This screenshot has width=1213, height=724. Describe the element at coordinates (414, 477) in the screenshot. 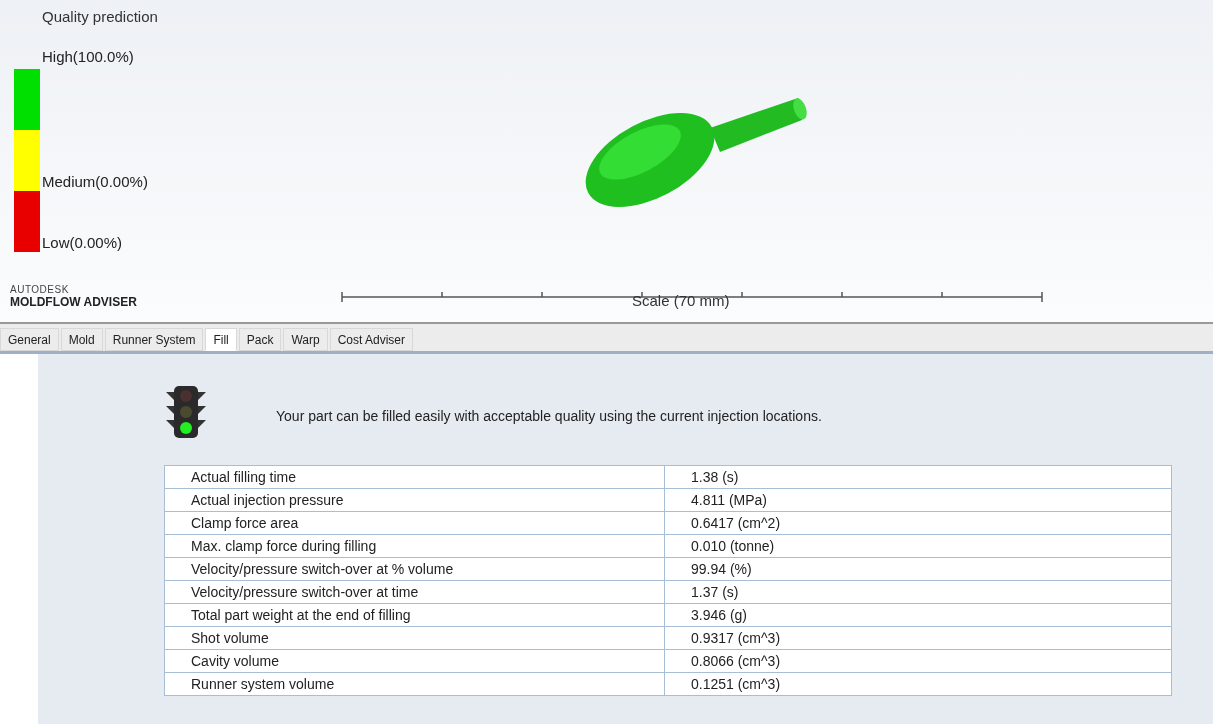

I see `label-cell: Actual filling time` at that location.